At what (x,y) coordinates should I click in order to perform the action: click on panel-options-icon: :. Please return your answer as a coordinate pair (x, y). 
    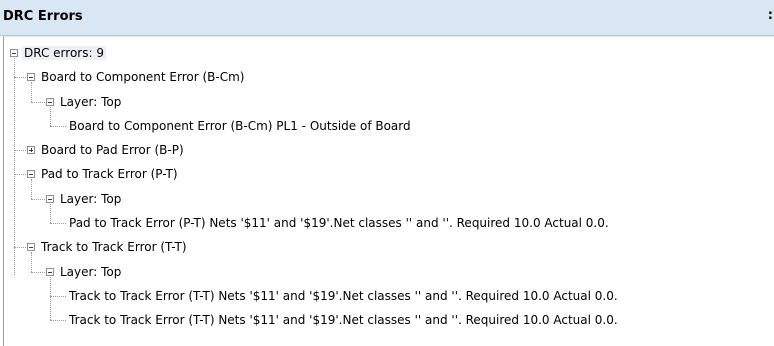
    Looking at the image, I should click on (770, 15).